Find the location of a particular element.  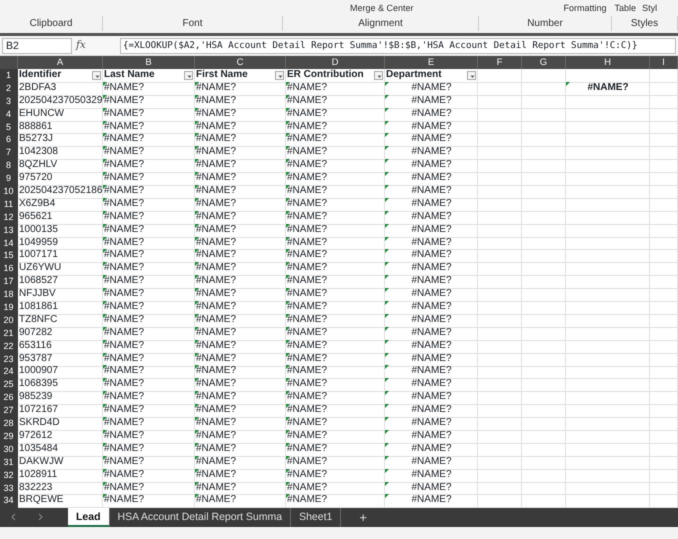

function-button: fx is located at coordinates (96, 46).